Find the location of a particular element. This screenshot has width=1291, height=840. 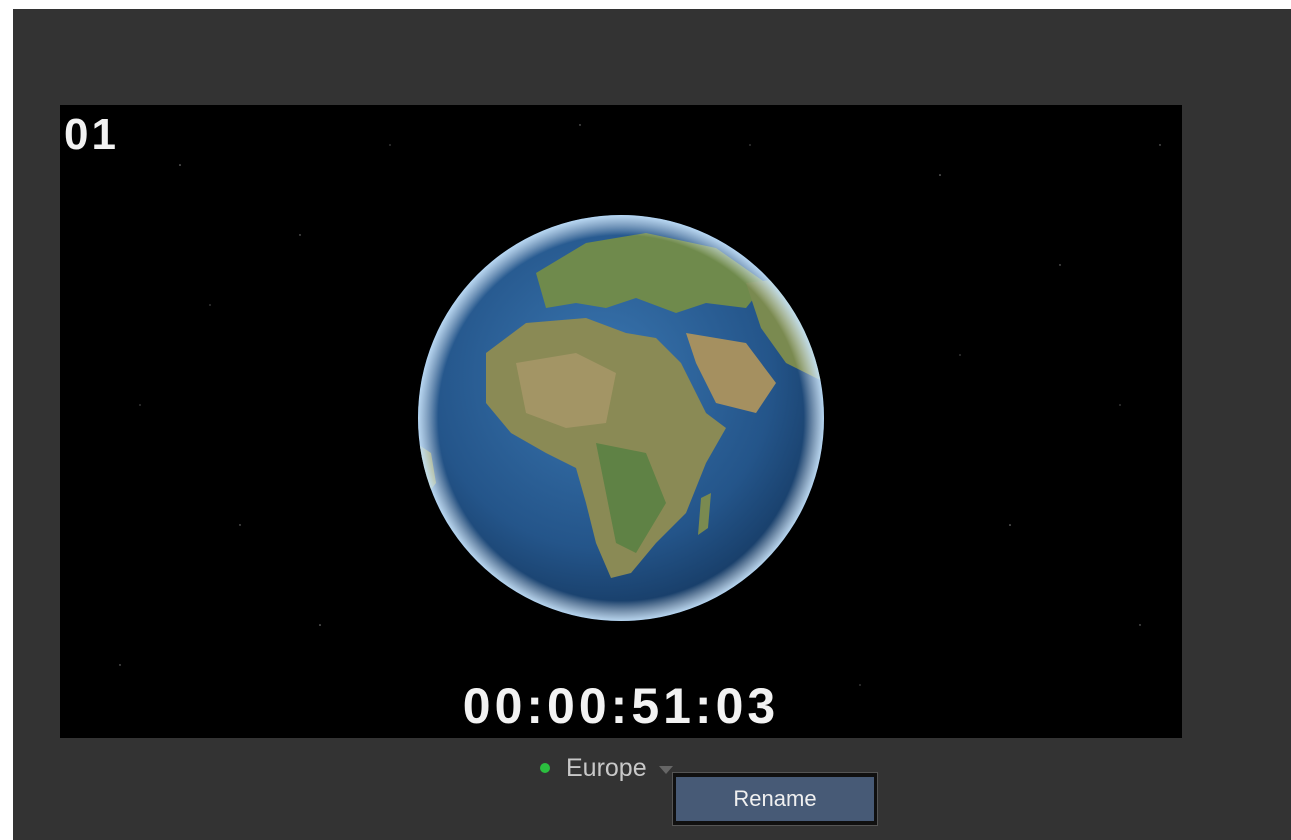

status-indicator-icon is located at coordinates (545, 768).